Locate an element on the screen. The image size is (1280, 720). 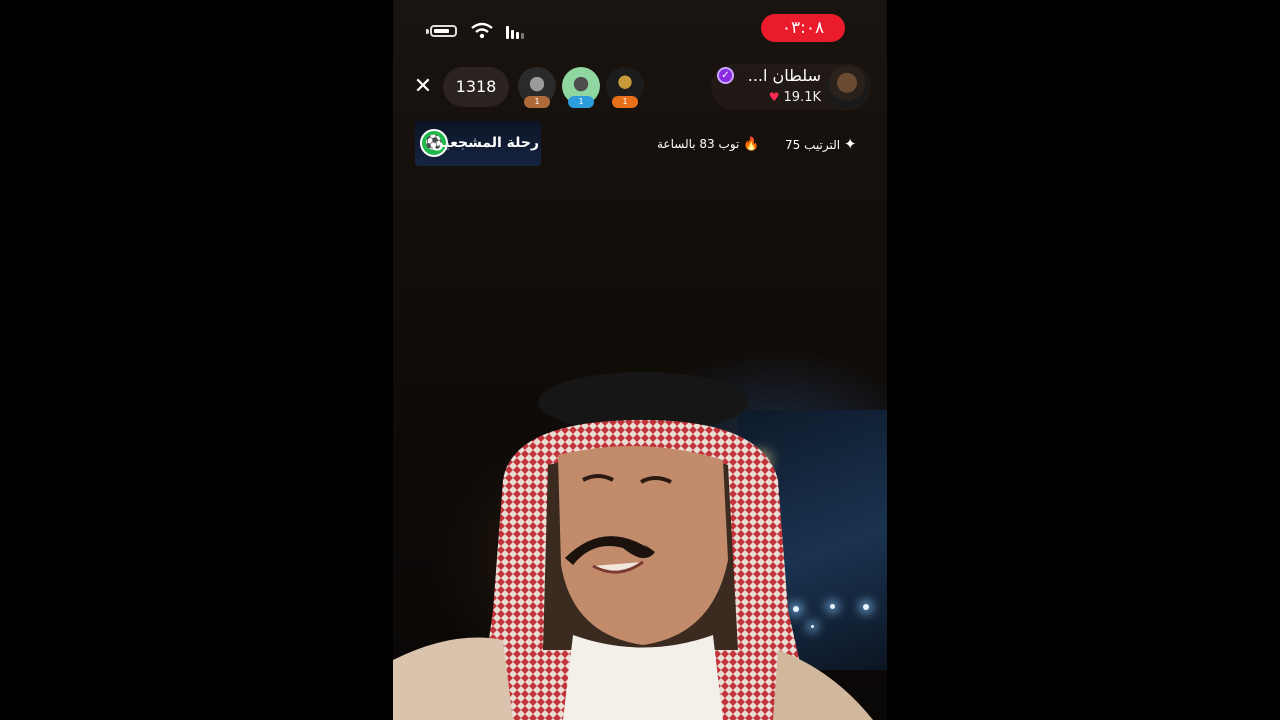
hourly-rank-chip: توب 83 بالساعة 🔥 is located at coordinates (708, 144).